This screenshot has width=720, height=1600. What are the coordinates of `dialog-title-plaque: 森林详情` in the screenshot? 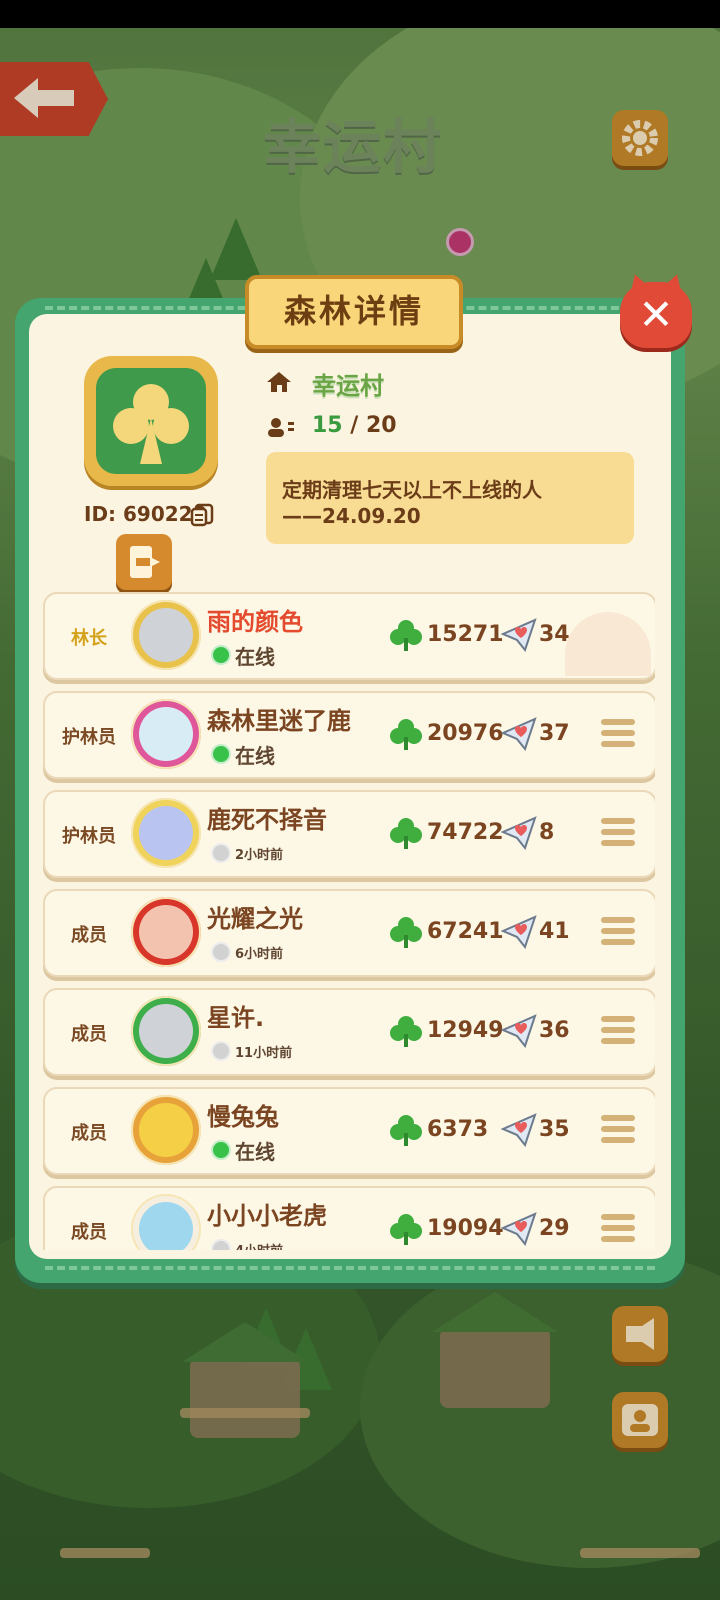 It's located at (354, 312).